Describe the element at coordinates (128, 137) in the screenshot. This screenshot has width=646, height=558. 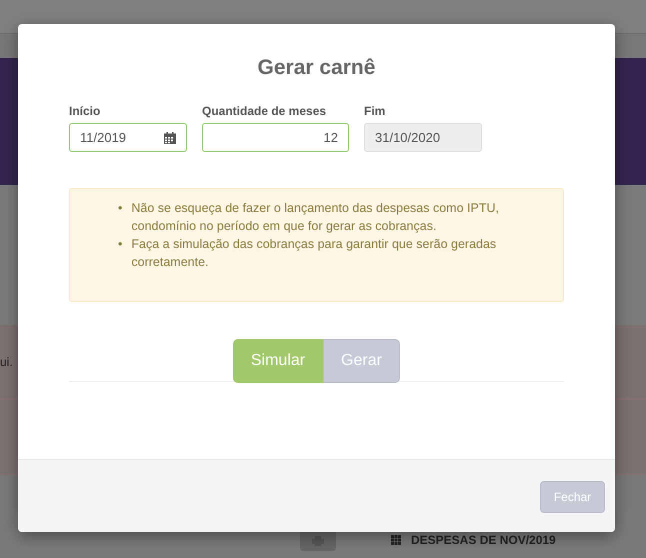
I see `input-field: 11/2019` at that location.